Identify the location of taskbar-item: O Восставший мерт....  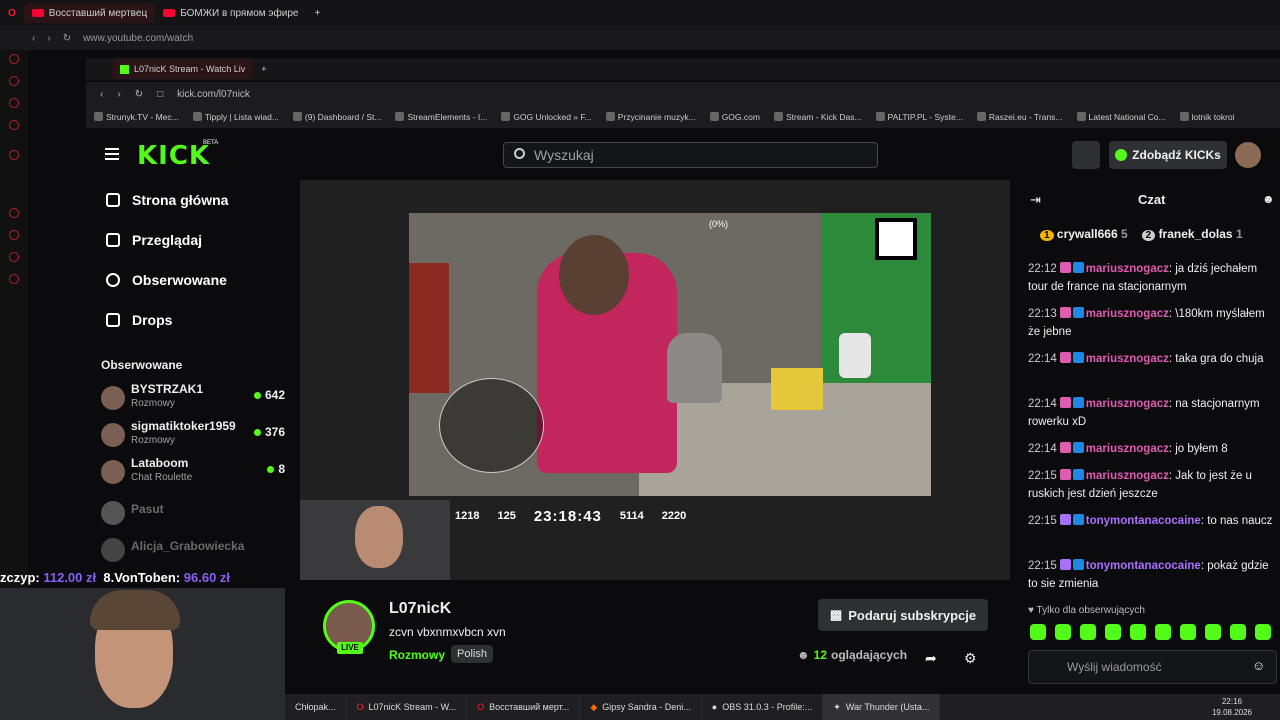
(524, 707).